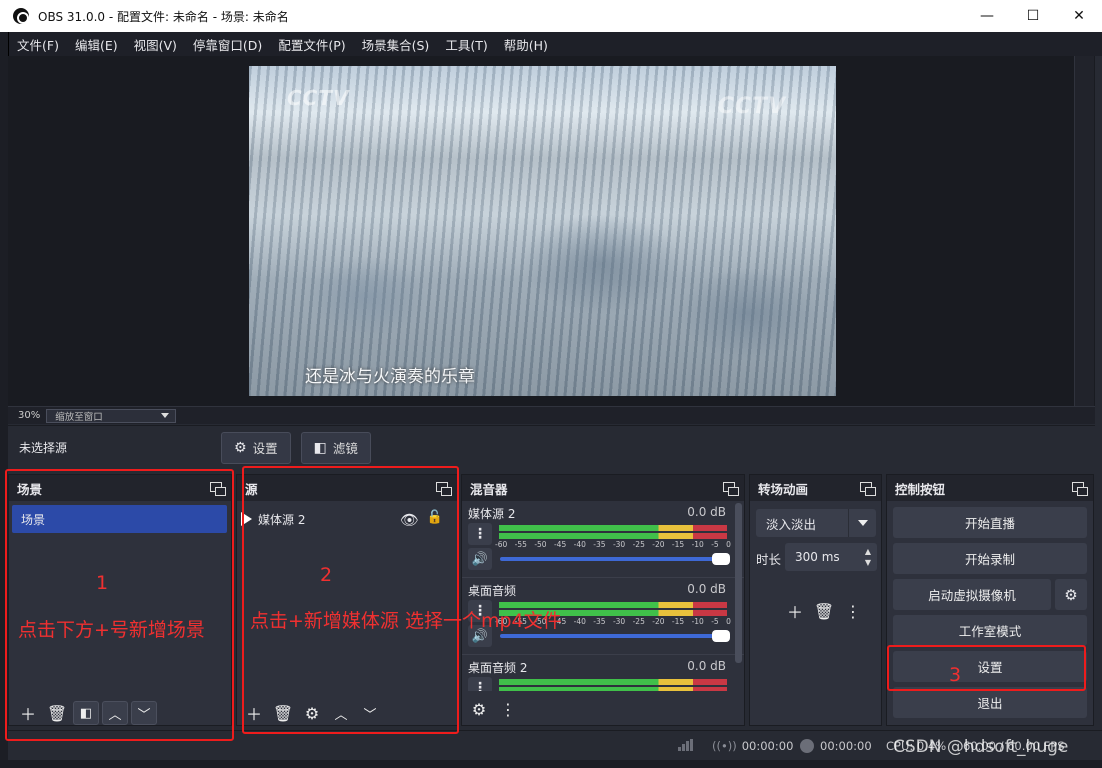  Describe the element at coordinates (111, 630) in the screenshot. I see `annotation-text-scenes: 点击下方+号新增场景` at that location.